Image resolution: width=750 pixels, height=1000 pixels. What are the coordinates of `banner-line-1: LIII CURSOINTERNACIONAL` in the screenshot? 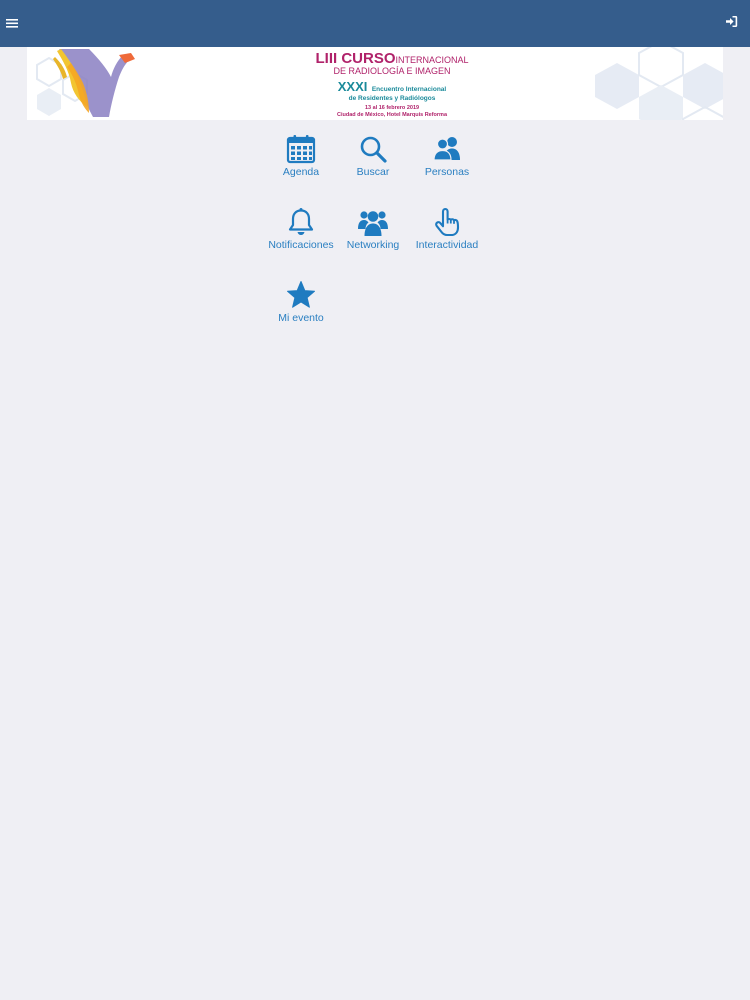 It's located at (392, 58).